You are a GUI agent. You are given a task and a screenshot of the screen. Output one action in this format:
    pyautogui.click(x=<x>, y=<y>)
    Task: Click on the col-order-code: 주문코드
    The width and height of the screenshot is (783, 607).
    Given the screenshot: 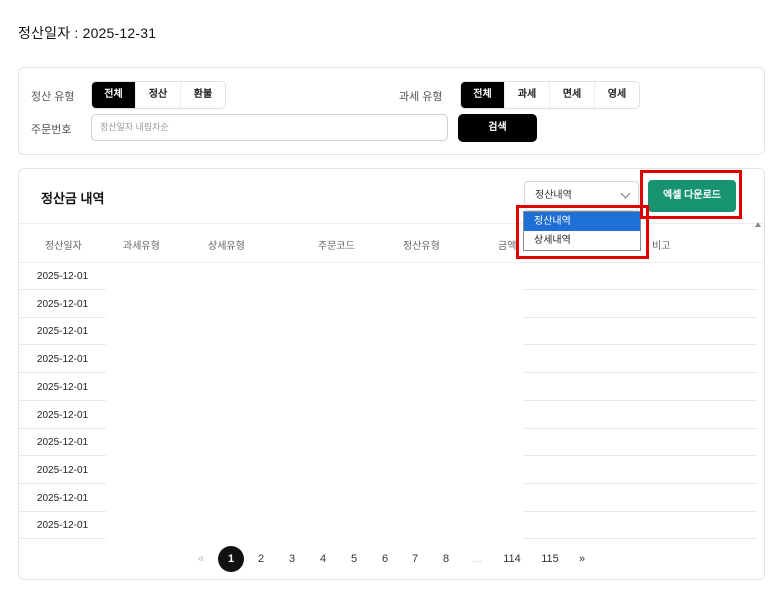 What is the action you would take?
    pyautogui.click(x=336, y=246)
    